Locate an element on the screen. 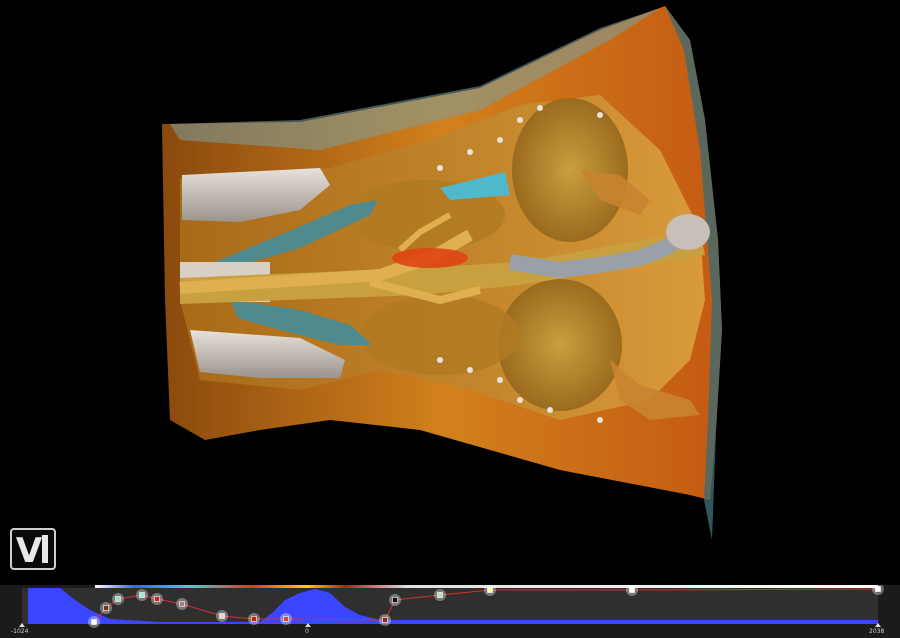 The height and width of the screenshot is (638, 900). transfer-function-editor: -1024 0 2038 is located at coordinates (450, 611).